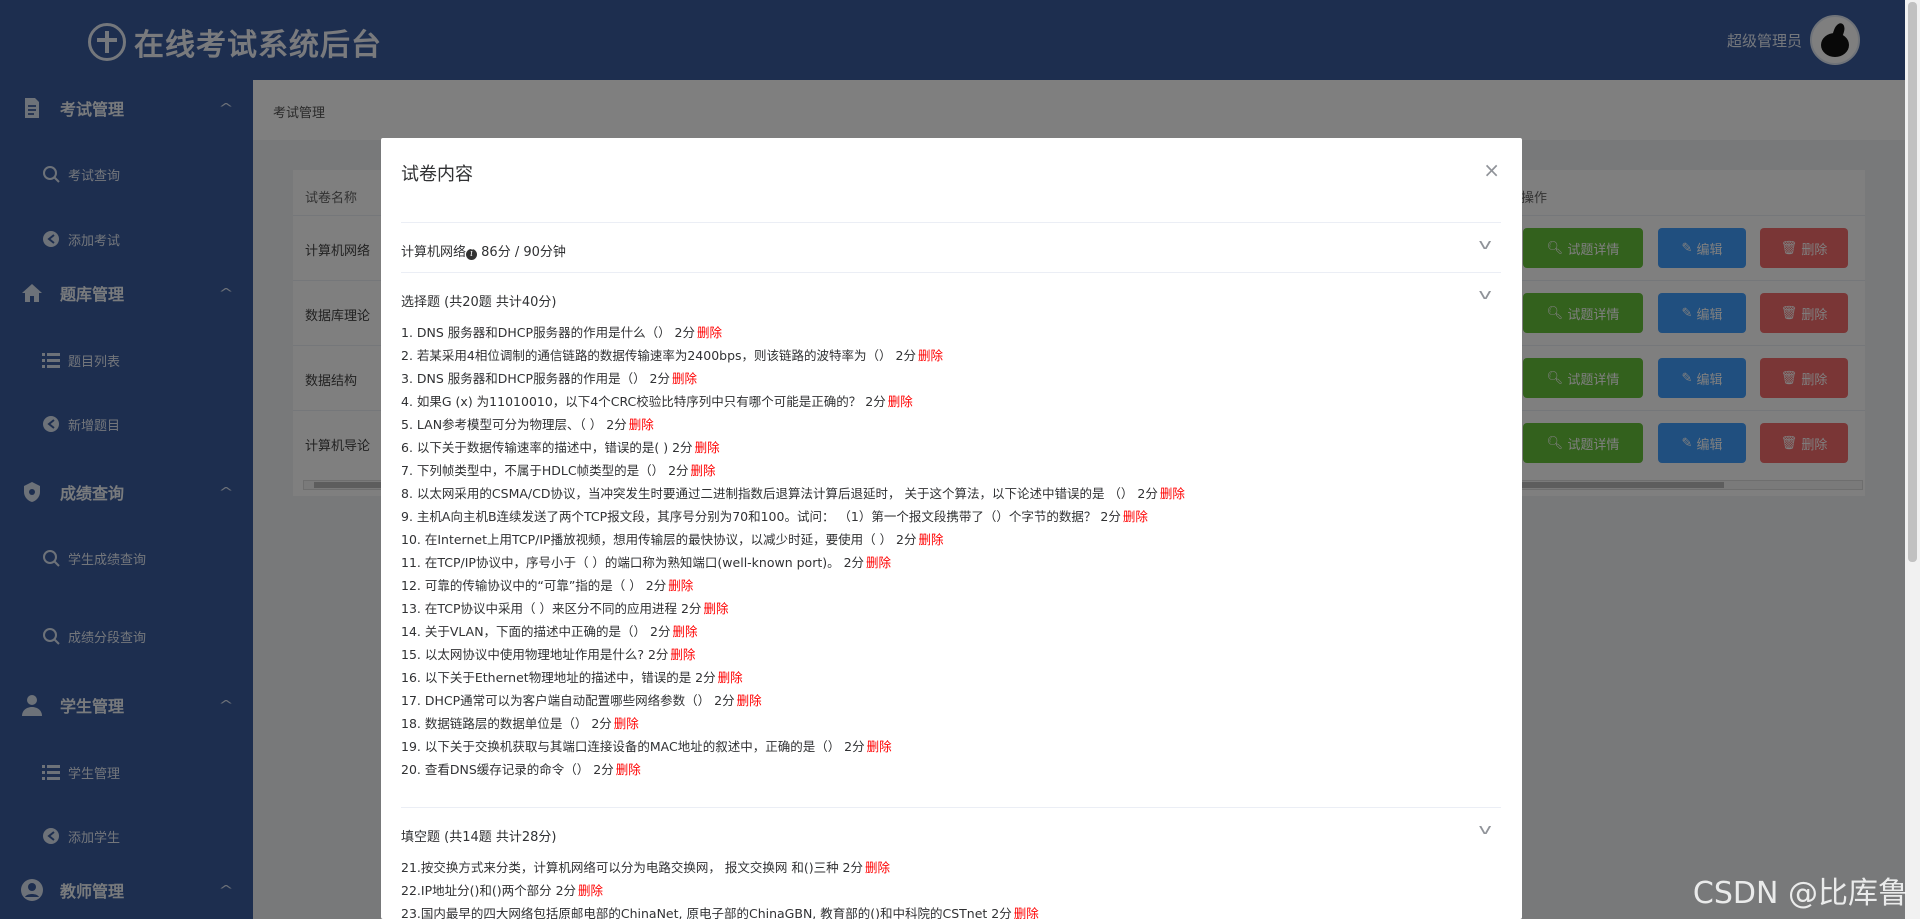 The height and width of the screenshot is (919, 1920). What do you see at coordinates (535, 654) in the screenshot?
I see `question-text: 15. 以太网协议中使用物理地址作用是什么? 2分` at bounding box center [535, 654].